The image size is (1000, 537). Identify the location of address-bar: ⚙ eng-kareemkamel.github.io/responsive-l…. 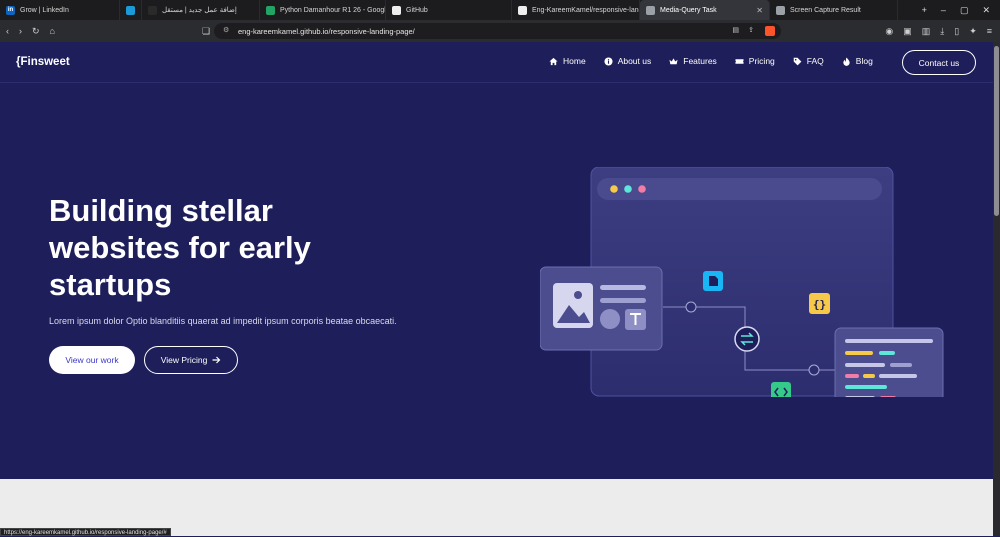
(497, 31).